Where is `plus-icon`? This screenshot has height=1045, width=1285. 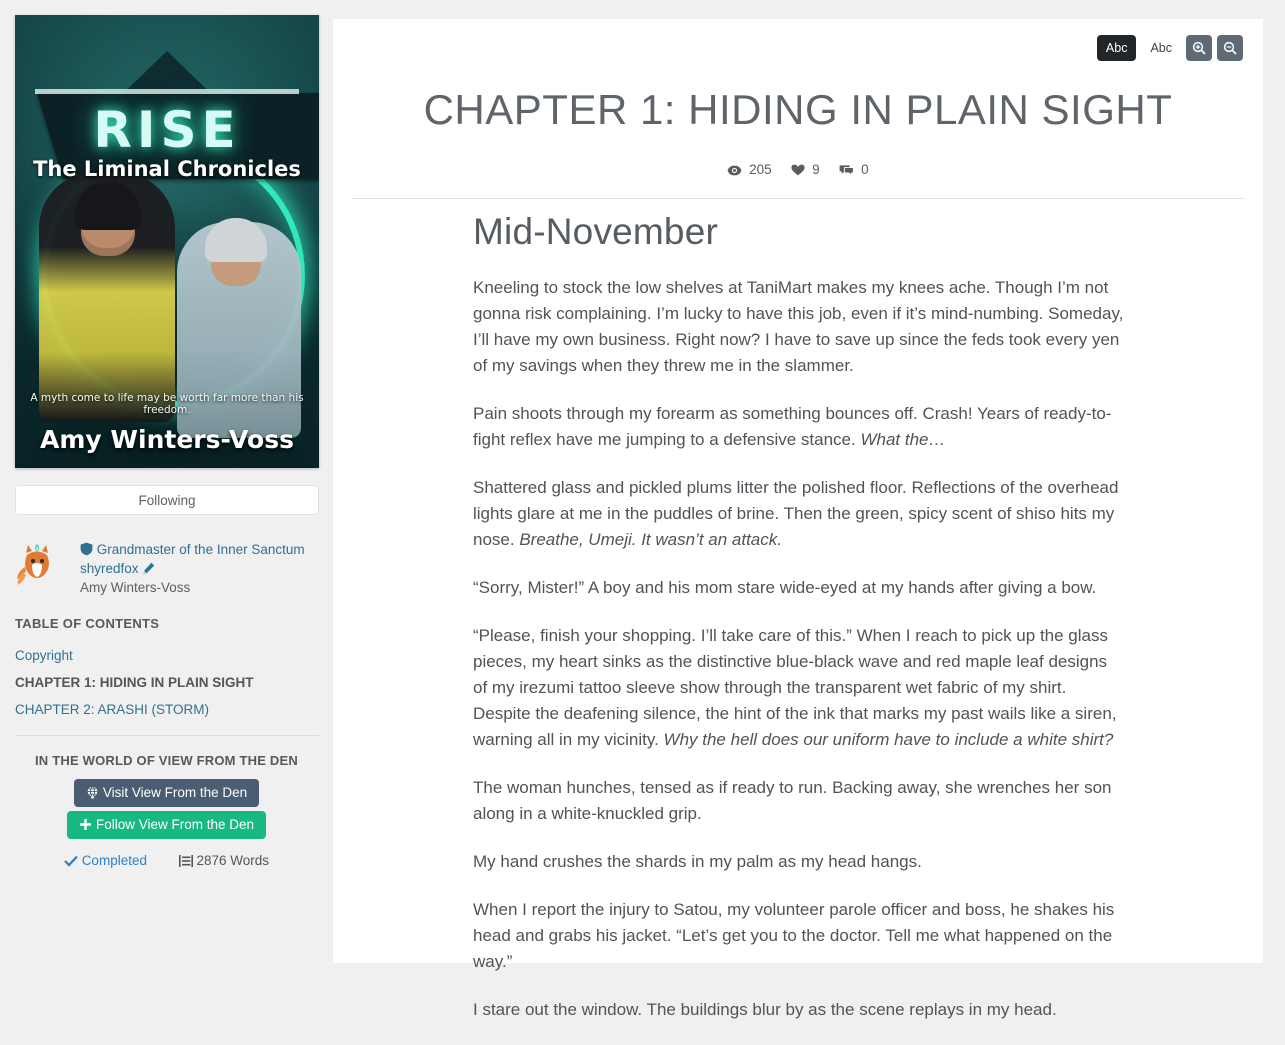
plus-icon is located at coordinates (85, 824).